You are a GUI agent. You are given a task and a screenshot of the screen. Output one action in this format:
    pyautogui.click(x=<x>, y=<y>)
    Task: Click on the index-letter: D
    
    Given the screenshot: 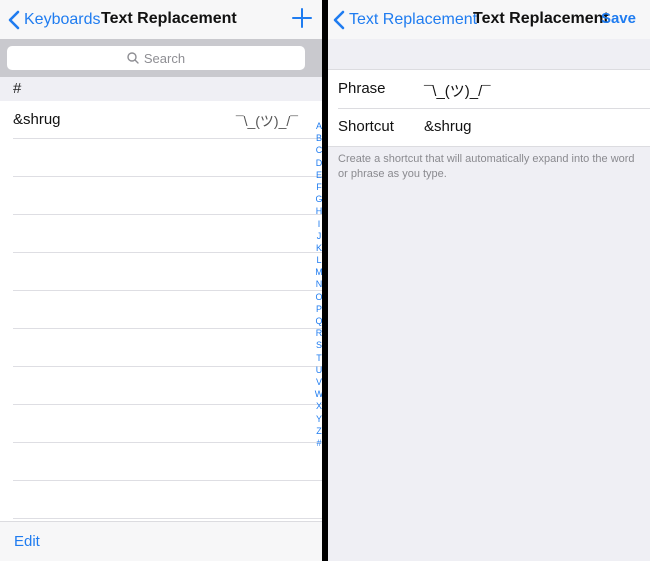 What is the action you would take?
    pyautogui.click(x=318, y=163)
    